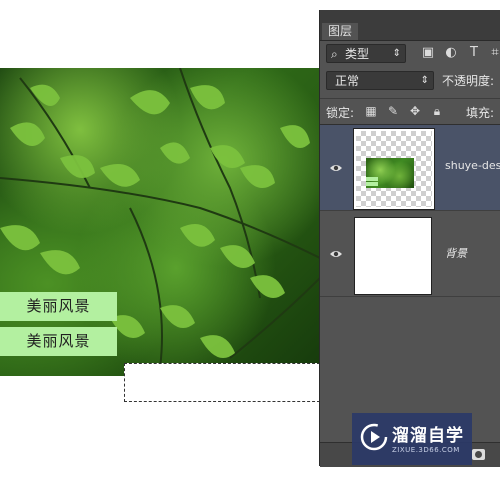  Describe the element at coordinates (340, 113) in the screenshot. I see `lock-label: 锁定:` at that location.